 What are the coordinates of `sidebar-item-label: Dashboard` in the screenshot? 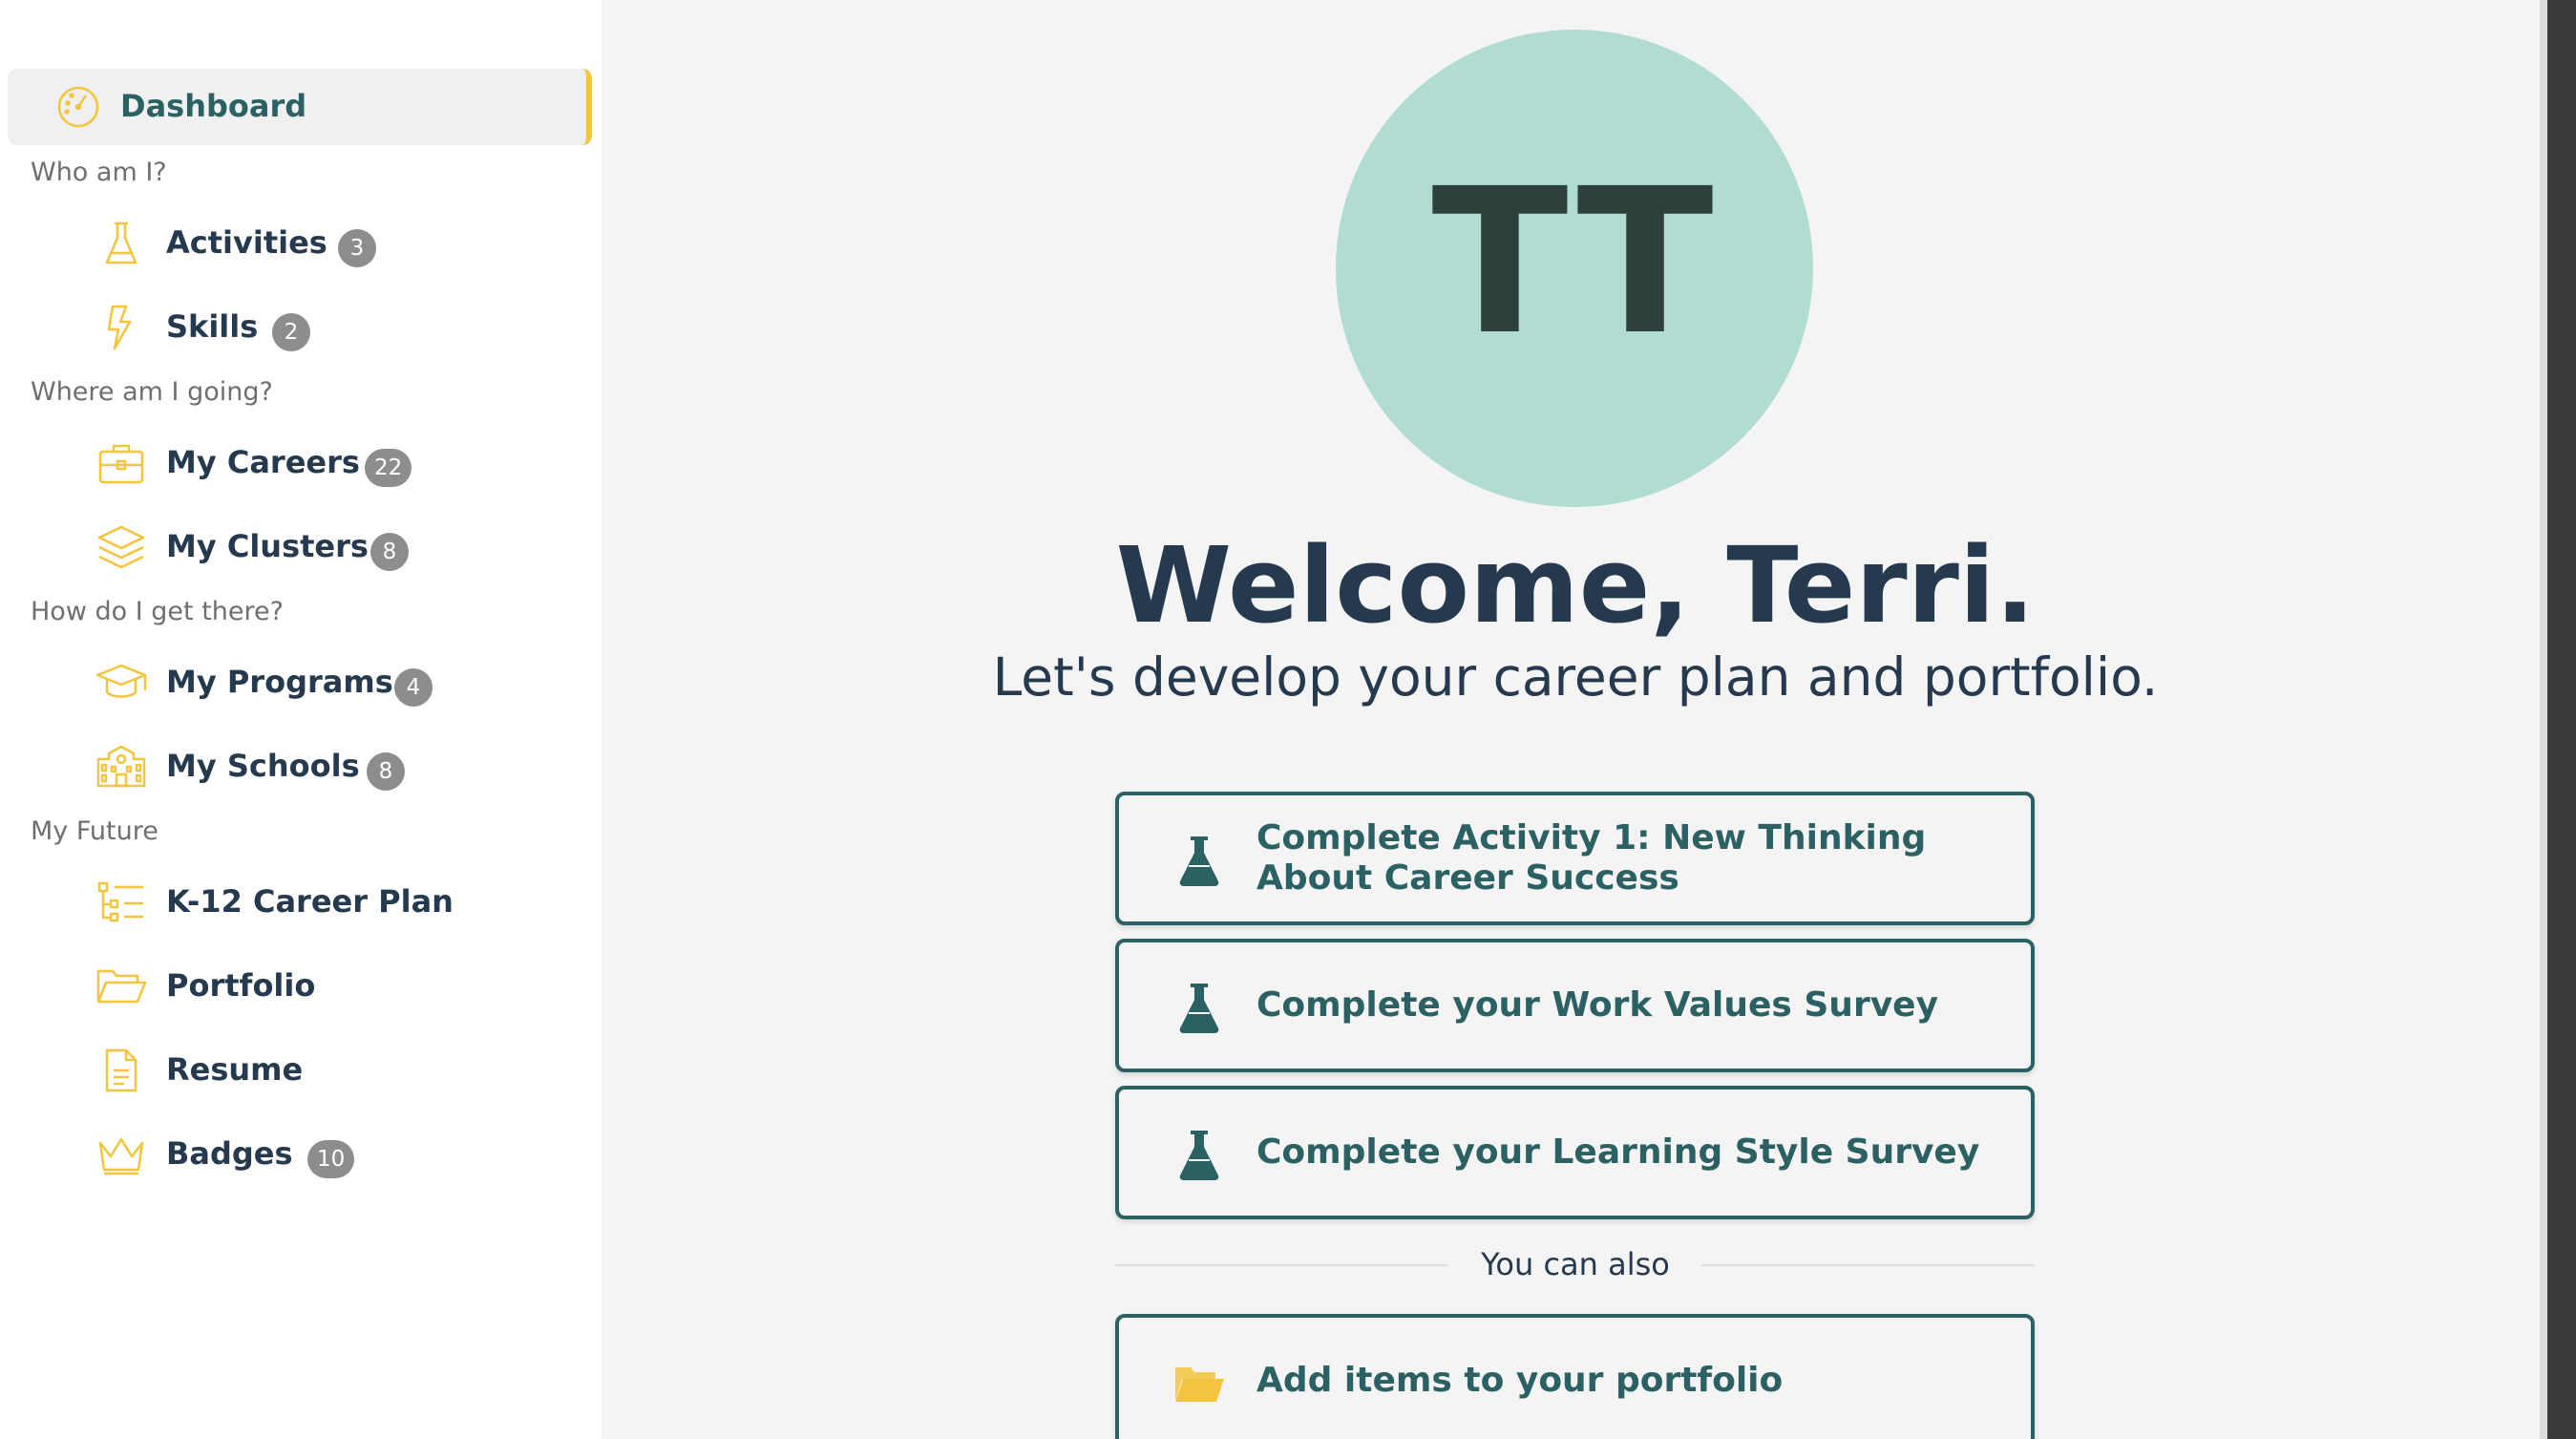 It's located at (213, 106).